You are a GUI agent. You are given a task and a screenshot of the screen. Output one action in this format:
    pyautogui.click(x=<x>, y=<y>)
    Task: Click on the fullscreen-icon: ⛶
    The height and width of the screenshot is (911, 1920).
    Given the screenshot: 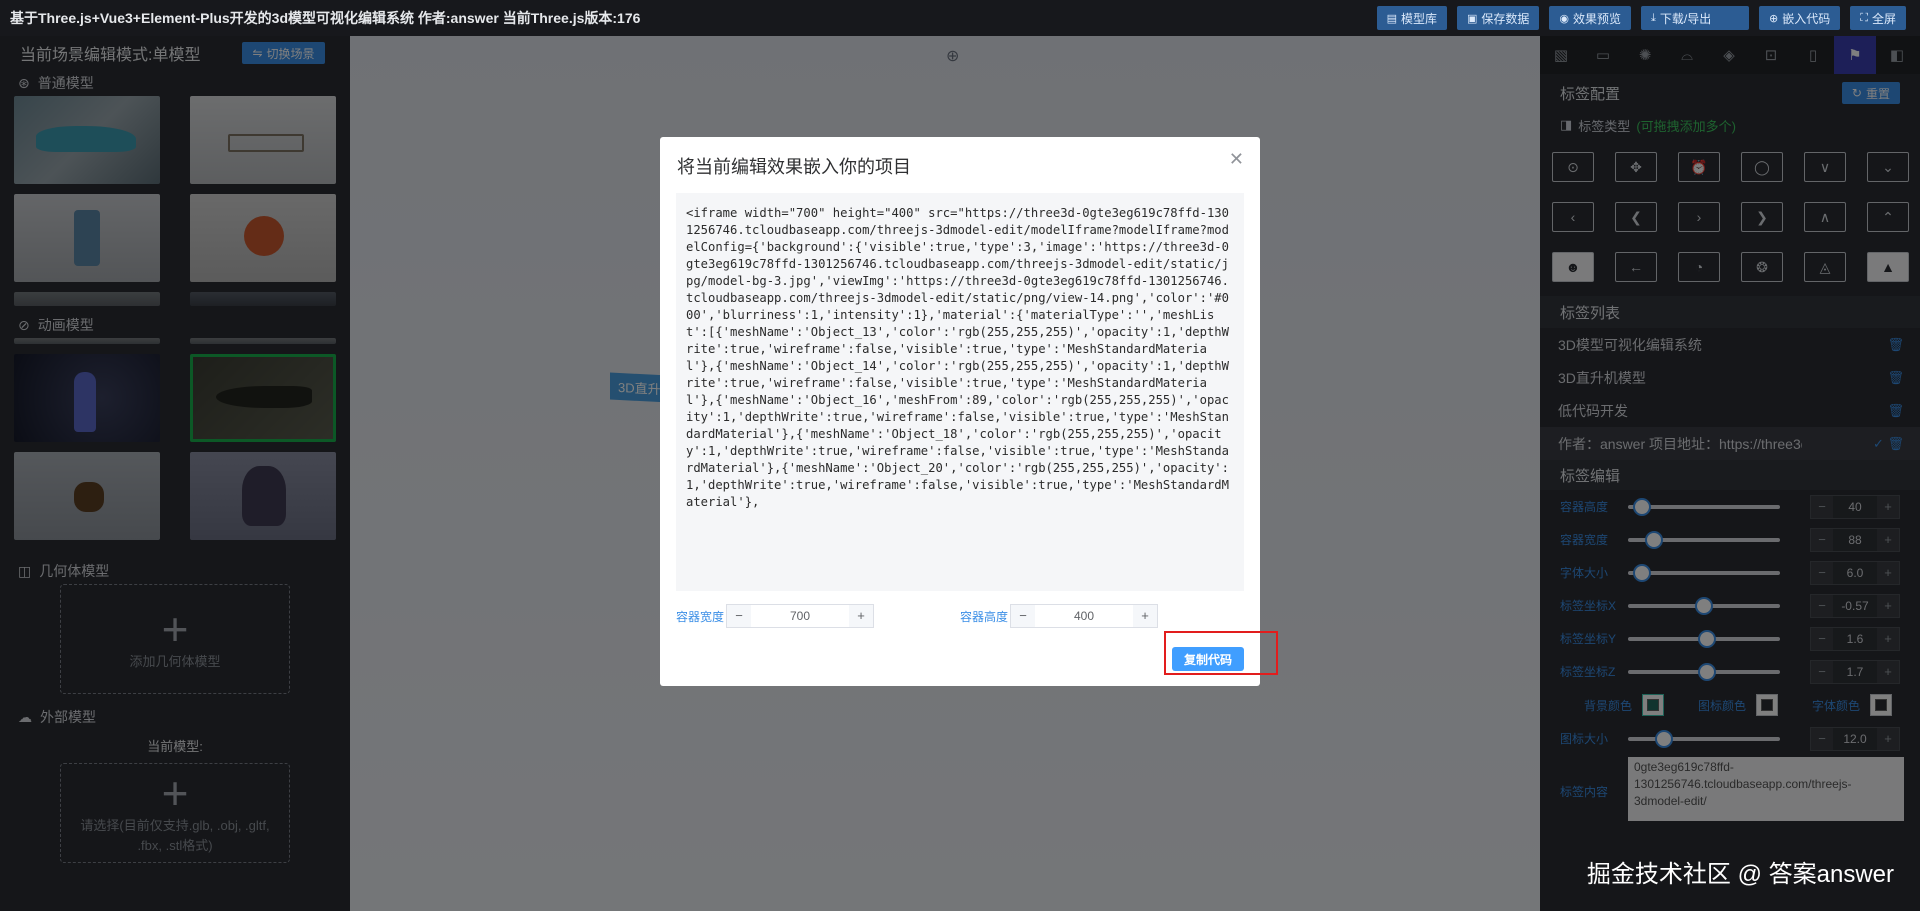 What is the action you would take?
    pyautogui.click(x=1864, y=17)
    